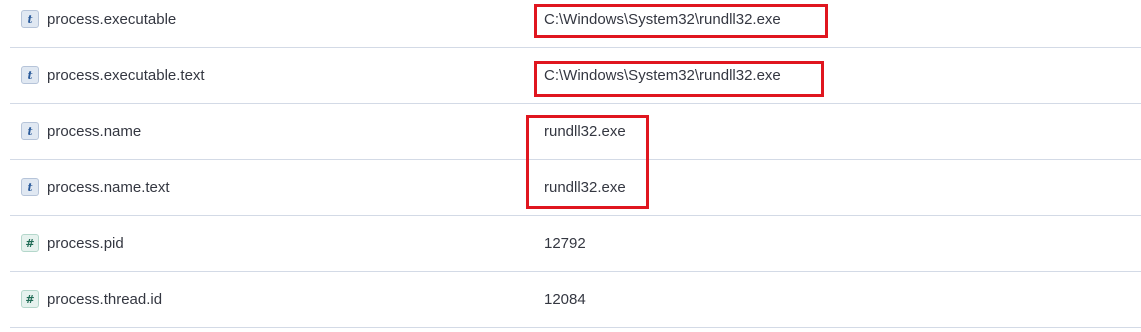 This screenshot has width=1141, height=332. I want to click on field-name: process.thread.id, so click(105, 299).